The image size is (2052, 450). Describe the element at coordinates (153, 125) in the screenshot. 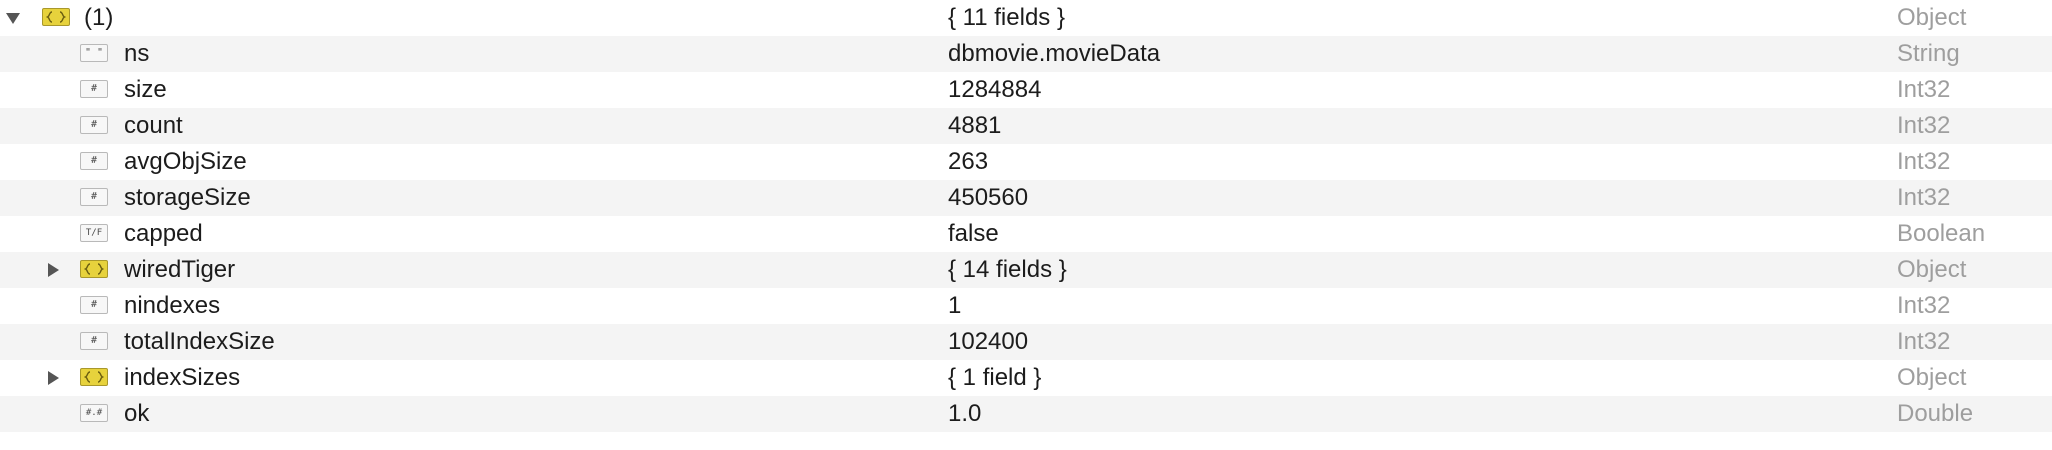

I see `field-key: count` at that location.